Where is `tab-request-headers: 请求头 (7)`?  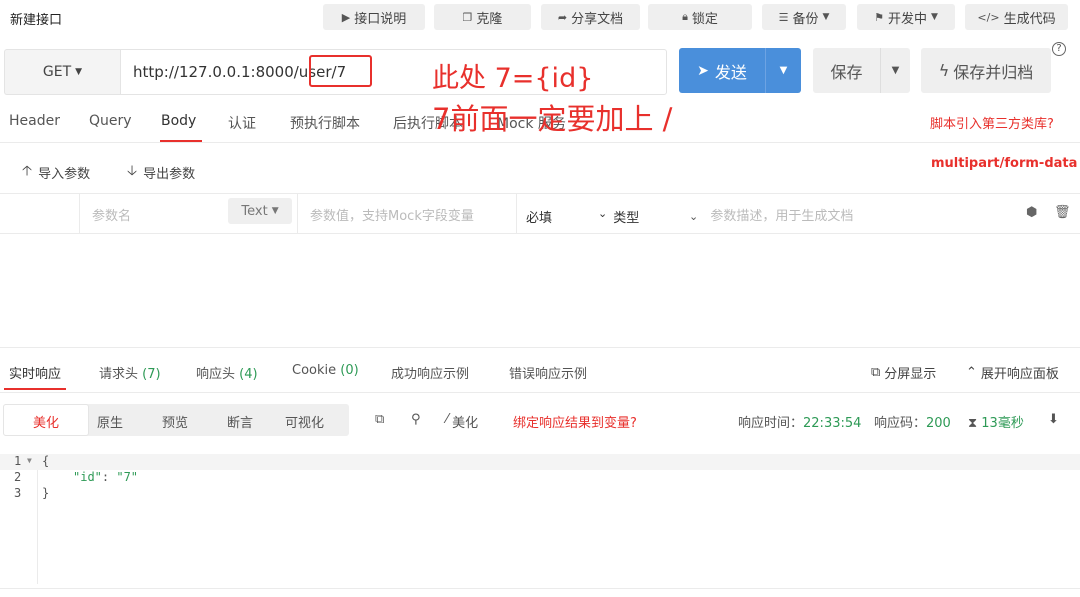 tab-request-headers: 请求头 (7) is located at coordinates (130, 372).